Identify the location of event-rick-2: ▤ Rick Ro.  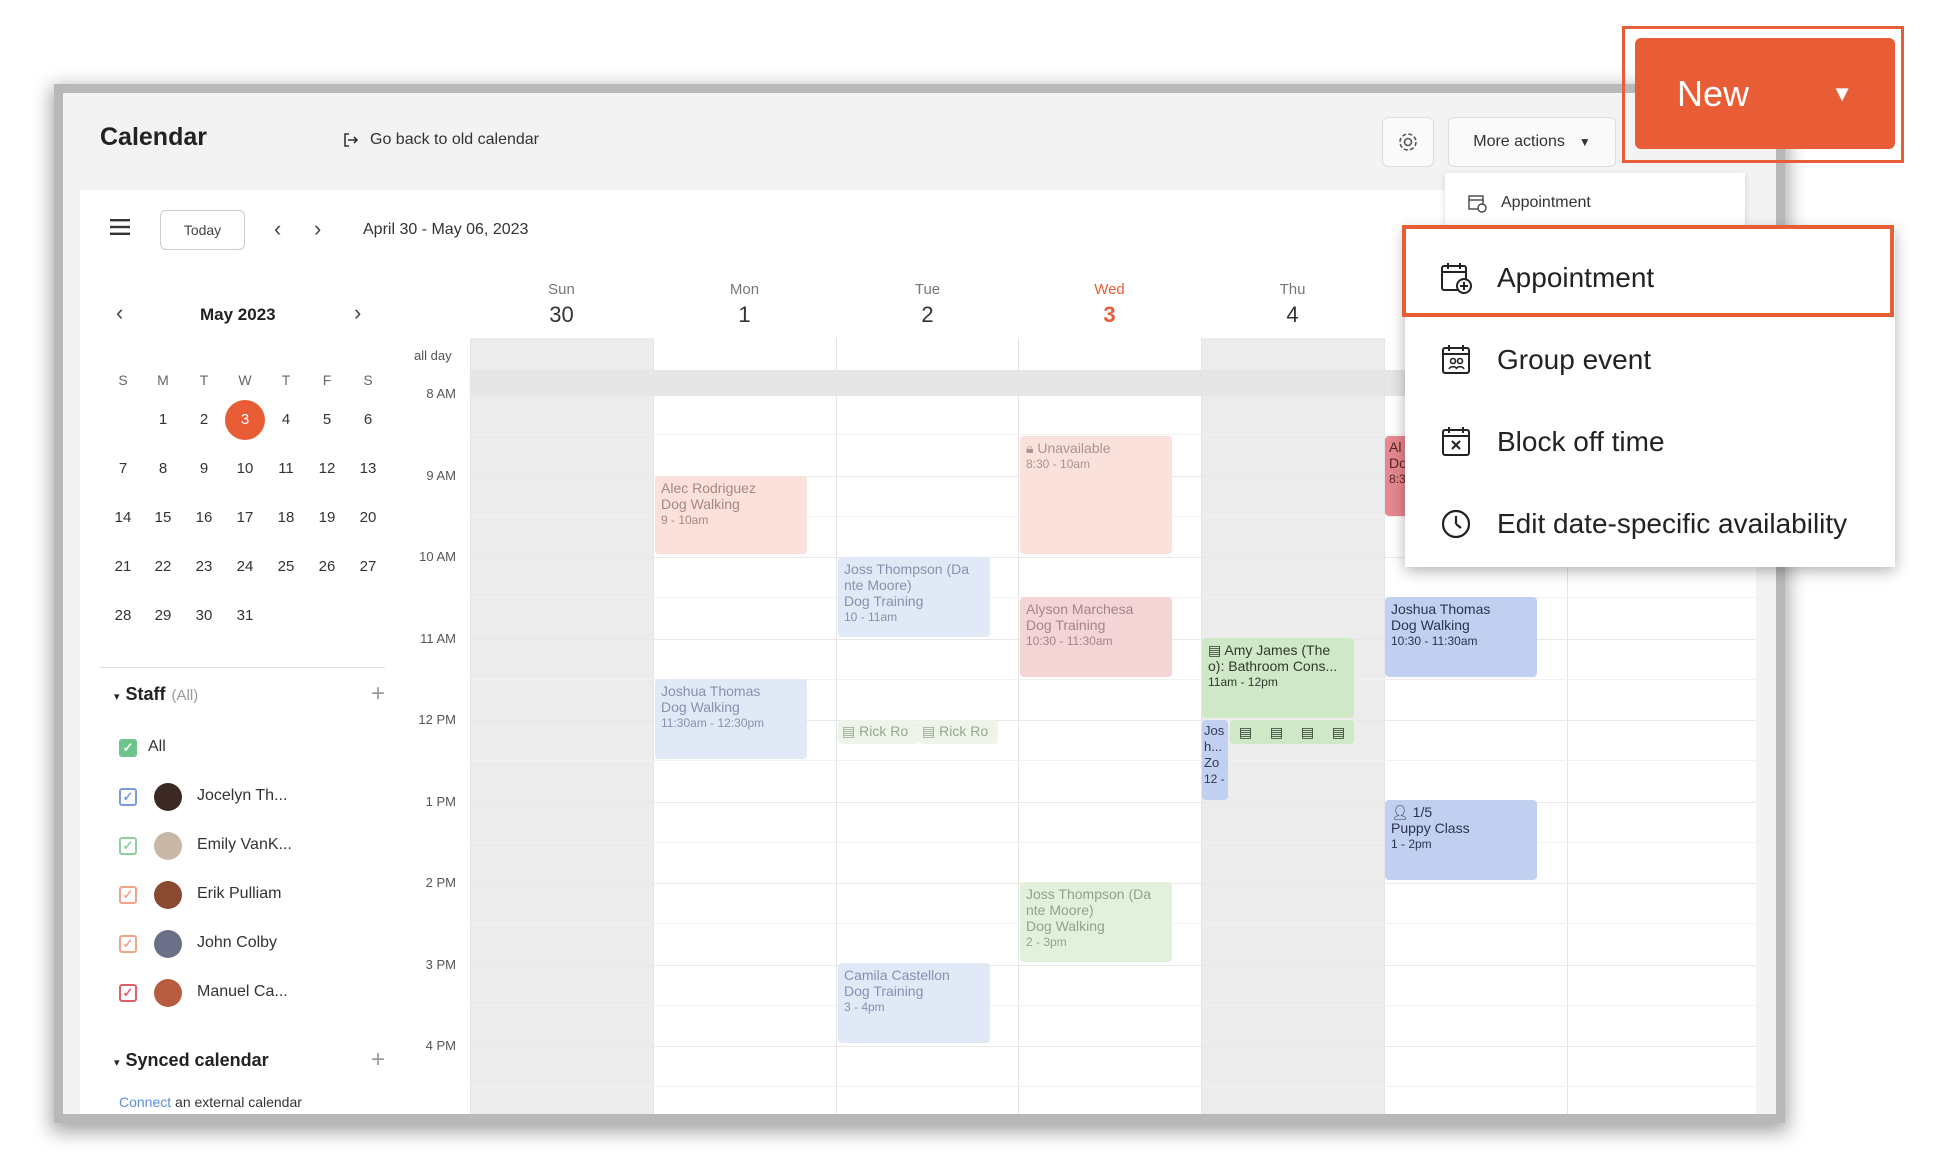
(958, 732).